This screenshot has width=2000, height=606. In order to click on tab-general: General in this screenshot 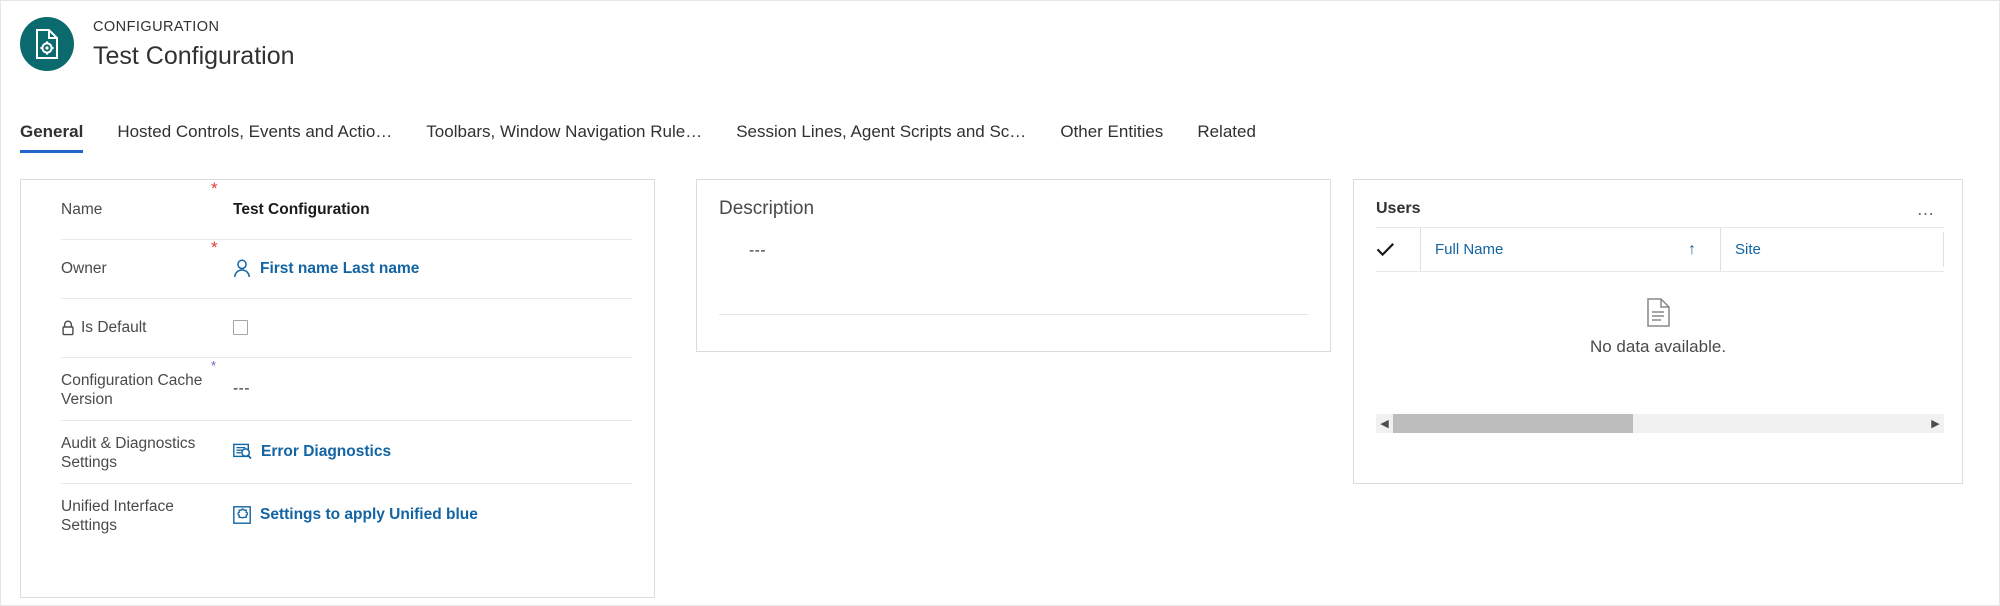, I will do `click(52, 137)`.